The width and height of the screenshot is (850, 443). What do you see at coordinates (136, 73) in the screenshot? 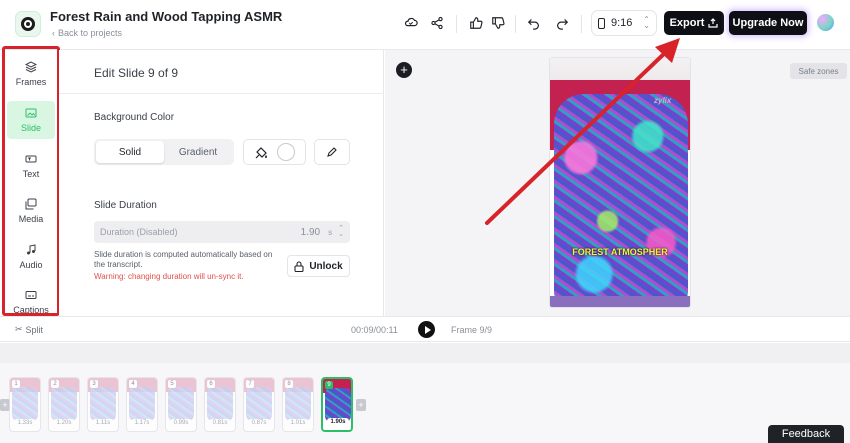
I see `panel-title: Edit Slide 9 of 9` at bounding box center [136, 73].